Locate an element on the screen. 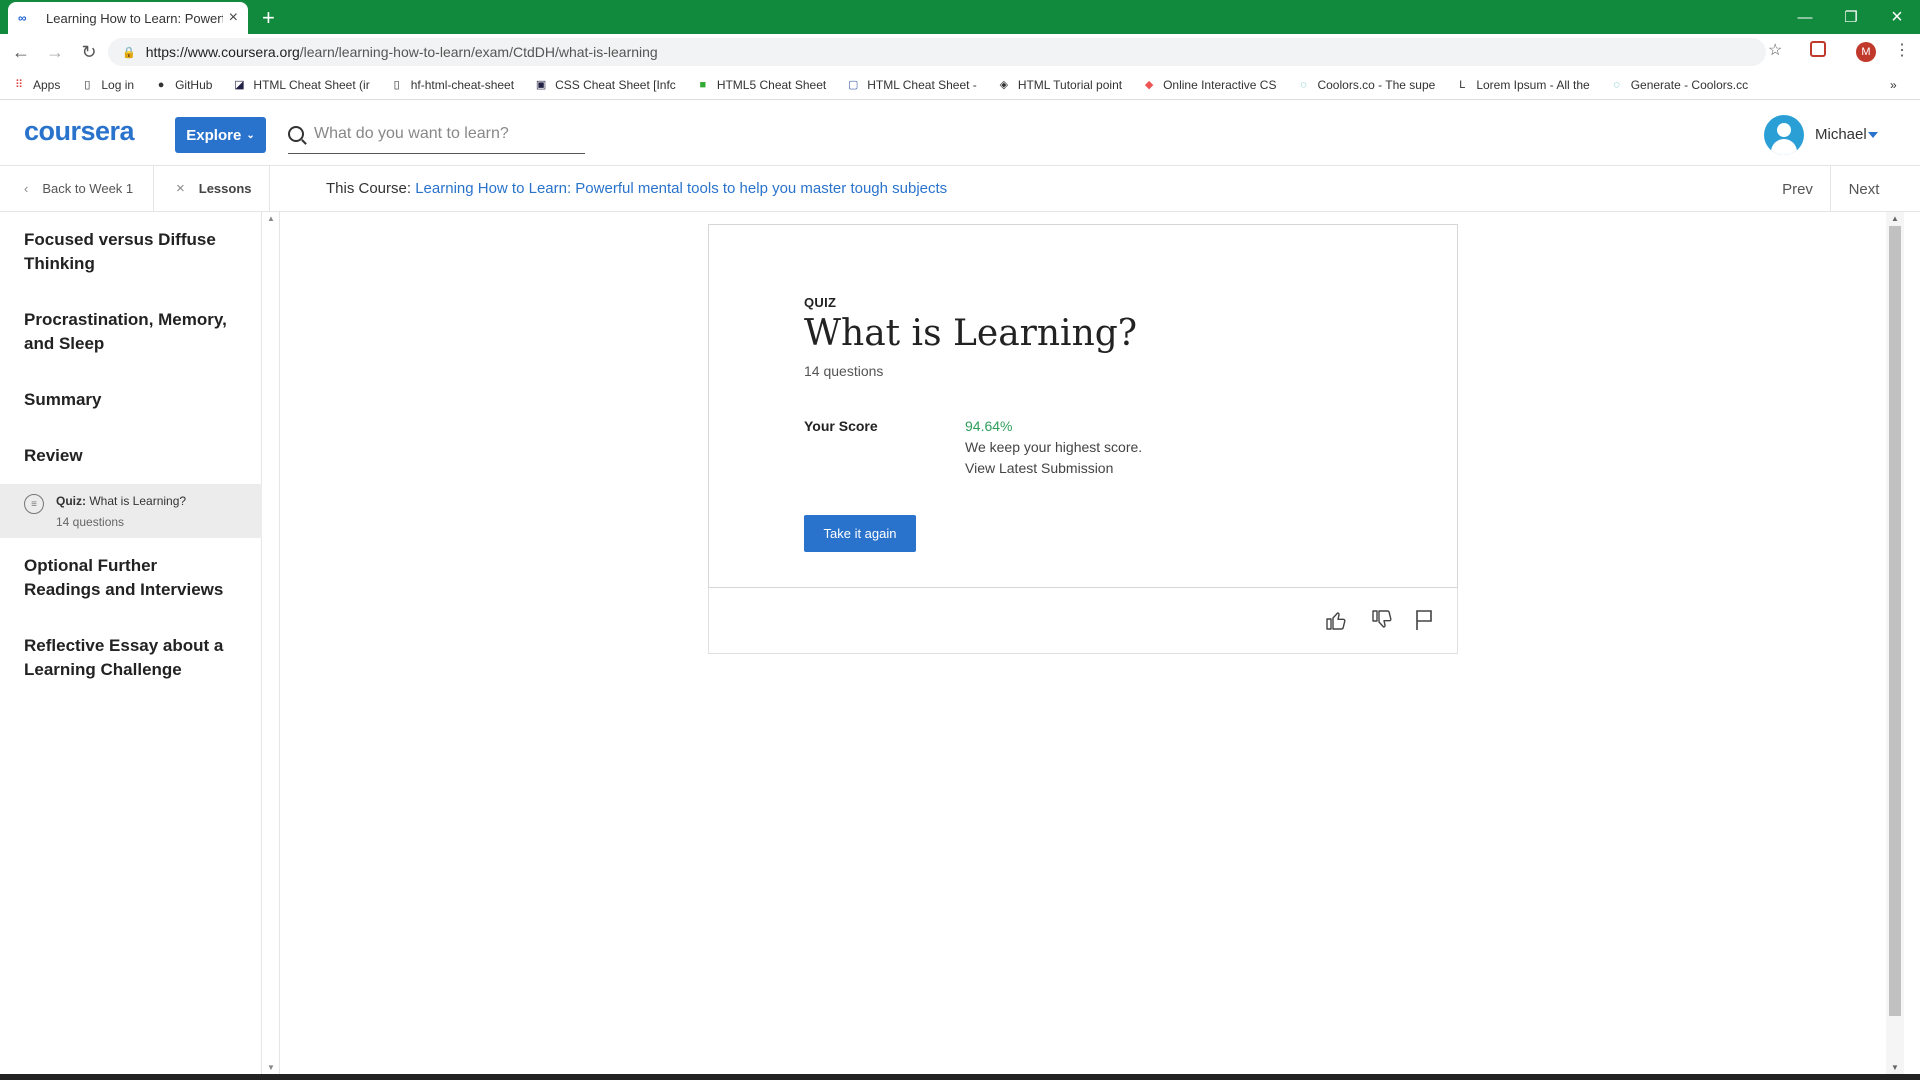  bookmark-item: ■ HTML5 Cheat Sheet is located at coordinates (761, 85).